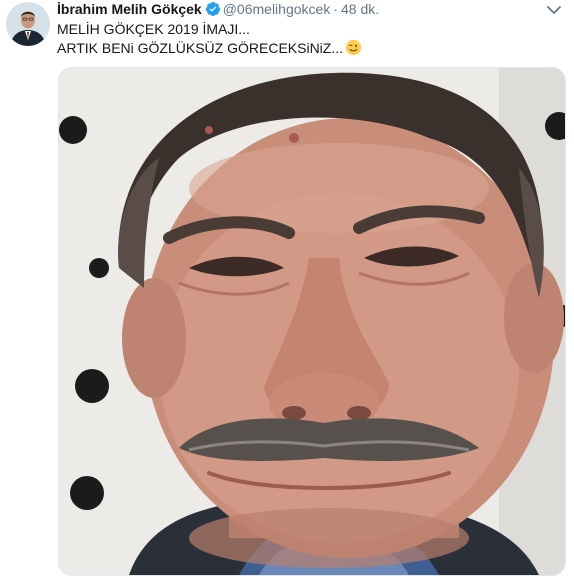 The height and width of the screenshot is (582, 574). Describe the element at coordinates (129, 9) in the screenshot. I see `author-name: İbrahim Melih Gökçek` at that location.